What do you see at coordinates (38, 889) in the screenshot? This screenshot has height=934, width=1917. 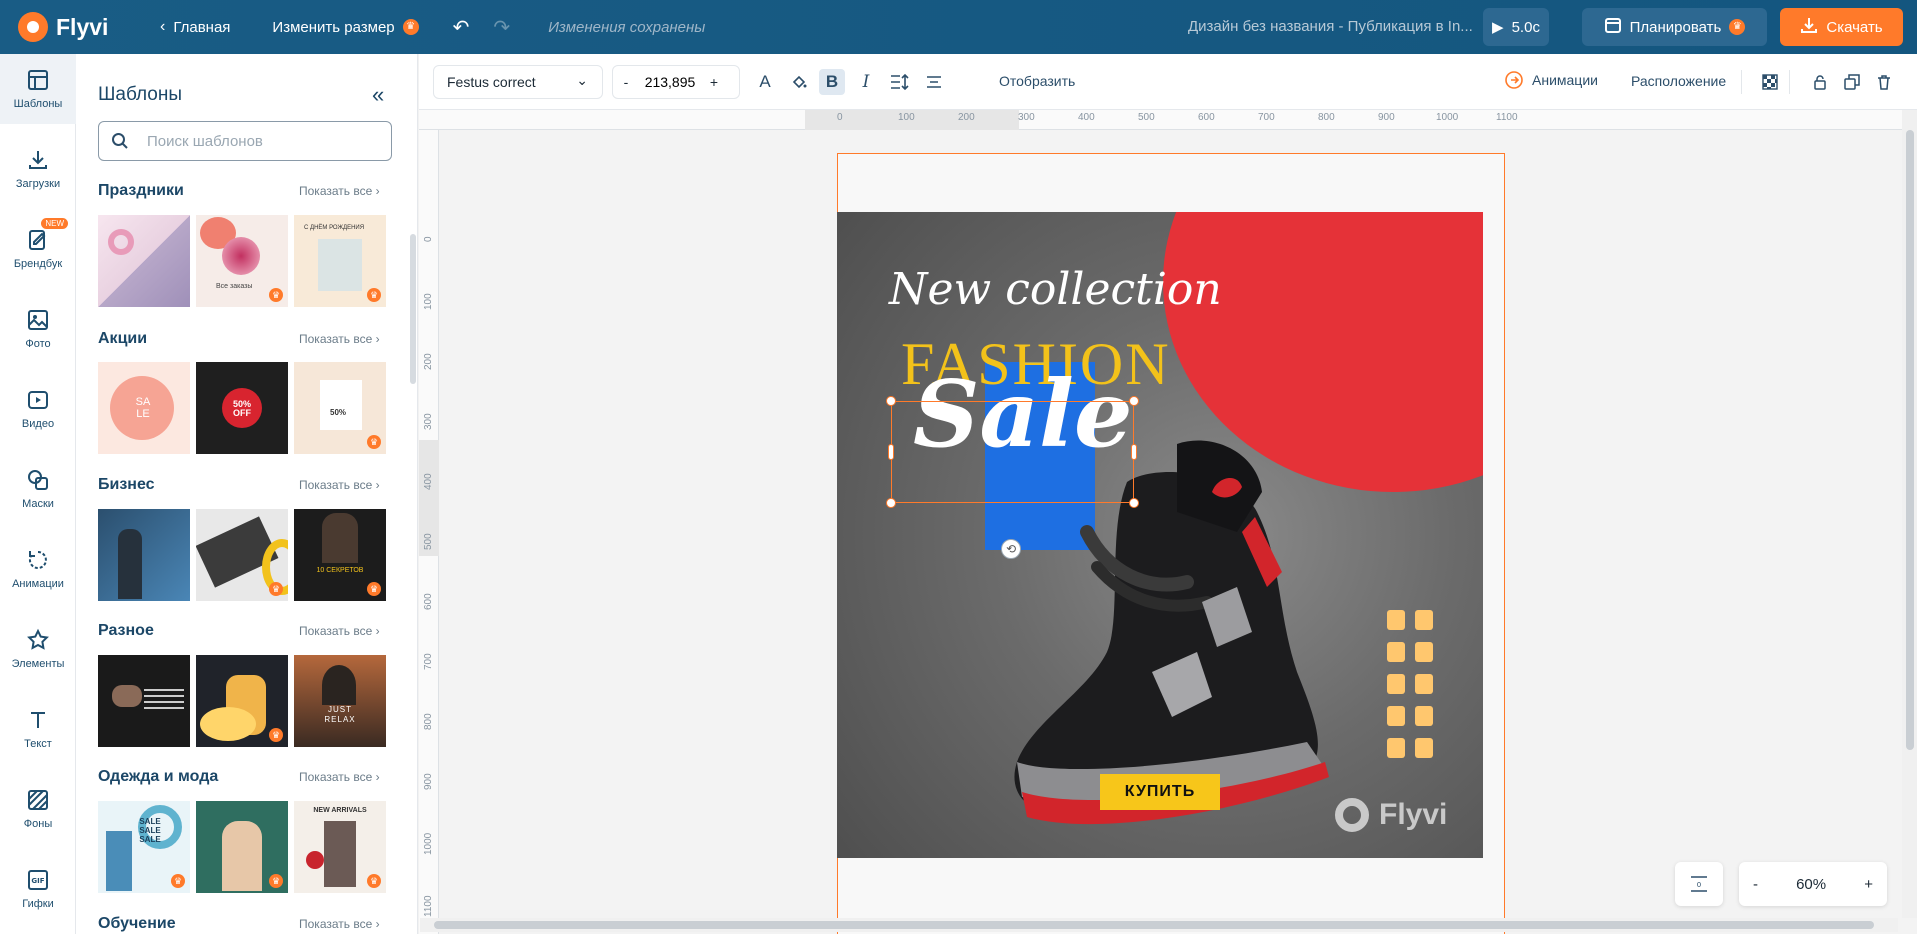 I see `rail-item-gifs: GIF Гифки` at bounding box center [38, 889].